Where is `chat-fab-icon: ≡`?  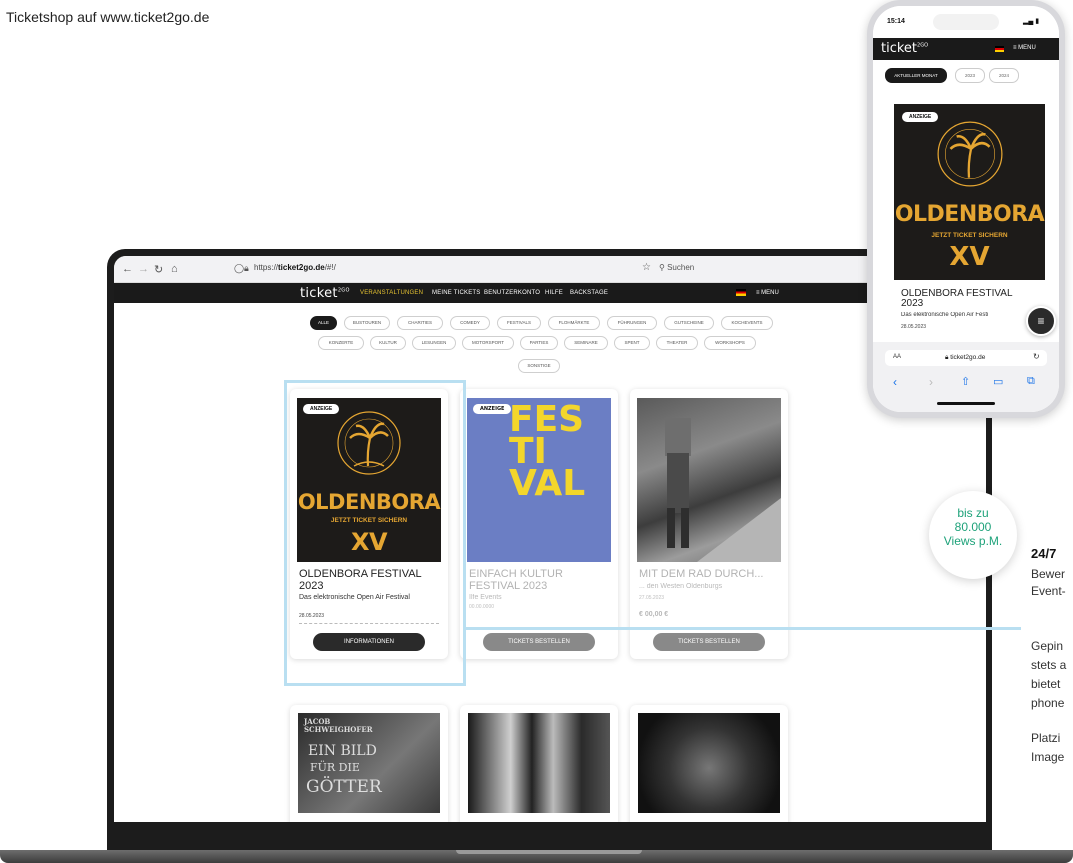 chat-fab-icon: ≡ is located at coordinates (1041, 321).